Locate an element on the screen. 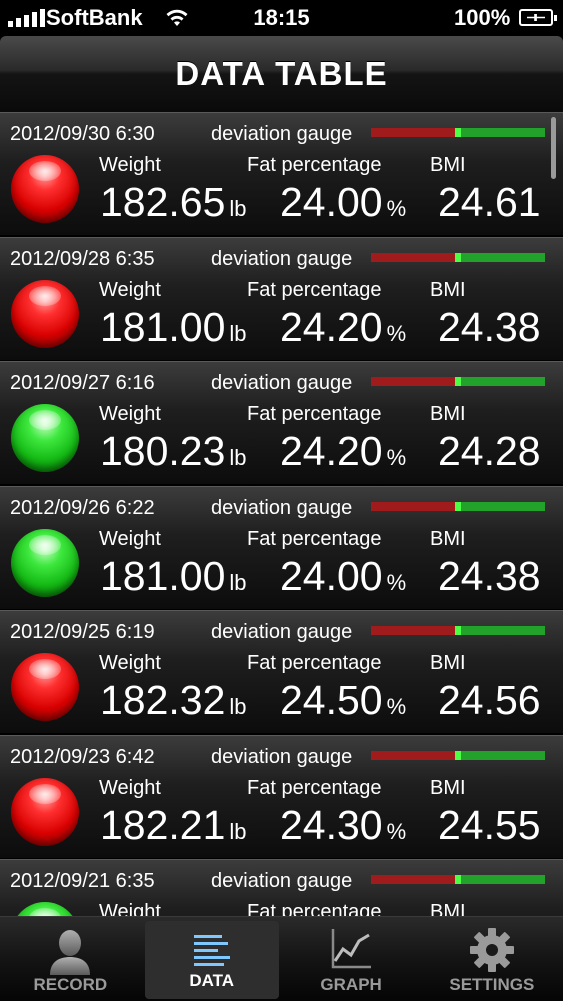 Image resolution: width=563 pixels, height=1001 pixels. scroll-indicator is located at coordinates (553, 148).